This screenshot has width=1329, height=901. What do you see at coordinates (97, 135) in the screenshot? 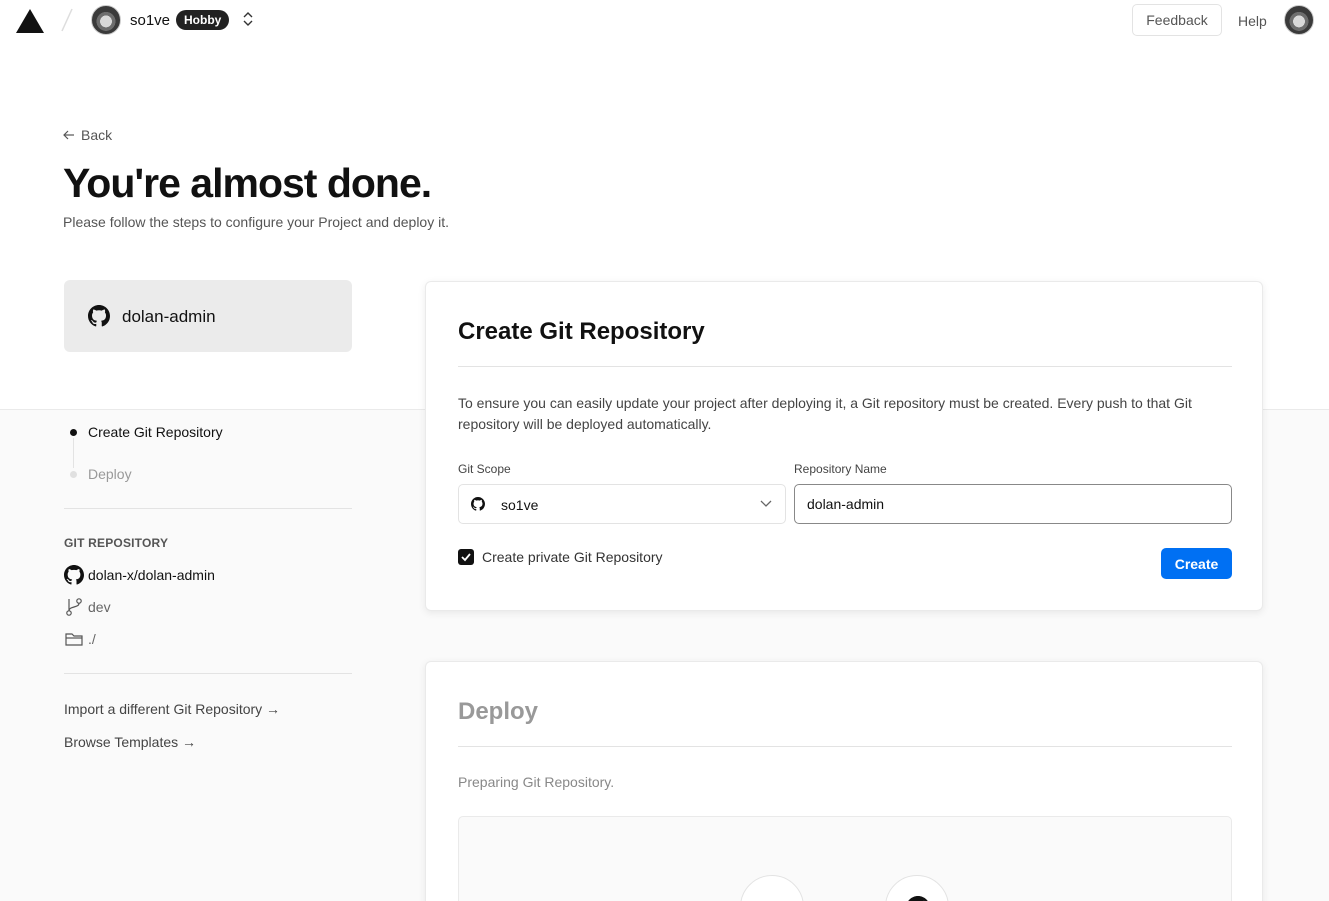
I see `back-label: Back` at bounding box center [97, 135].